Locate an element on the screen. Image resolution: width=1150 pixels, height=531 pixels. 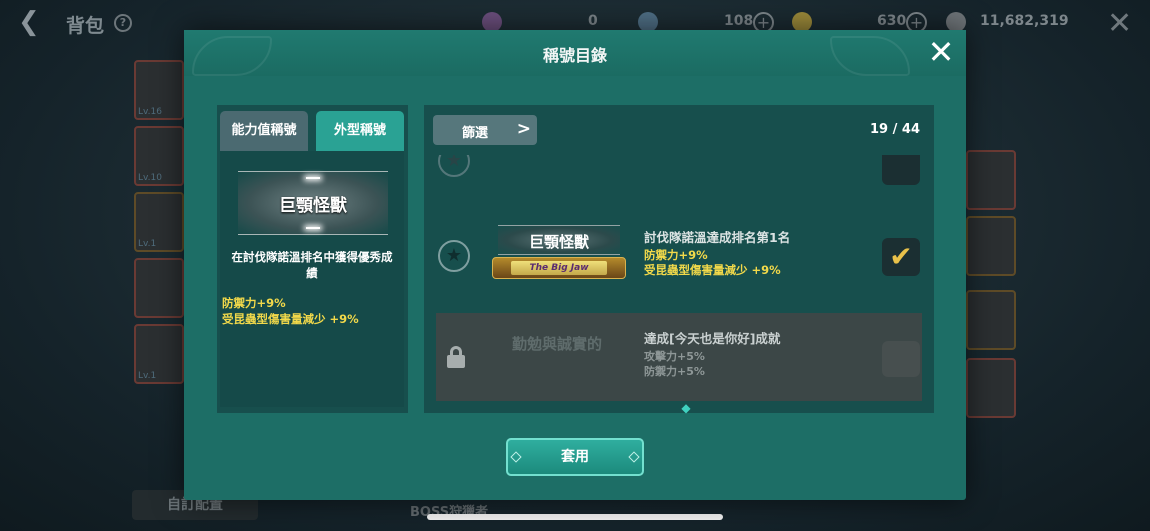
page-title: 背包 is located at coordinates (85, 26).